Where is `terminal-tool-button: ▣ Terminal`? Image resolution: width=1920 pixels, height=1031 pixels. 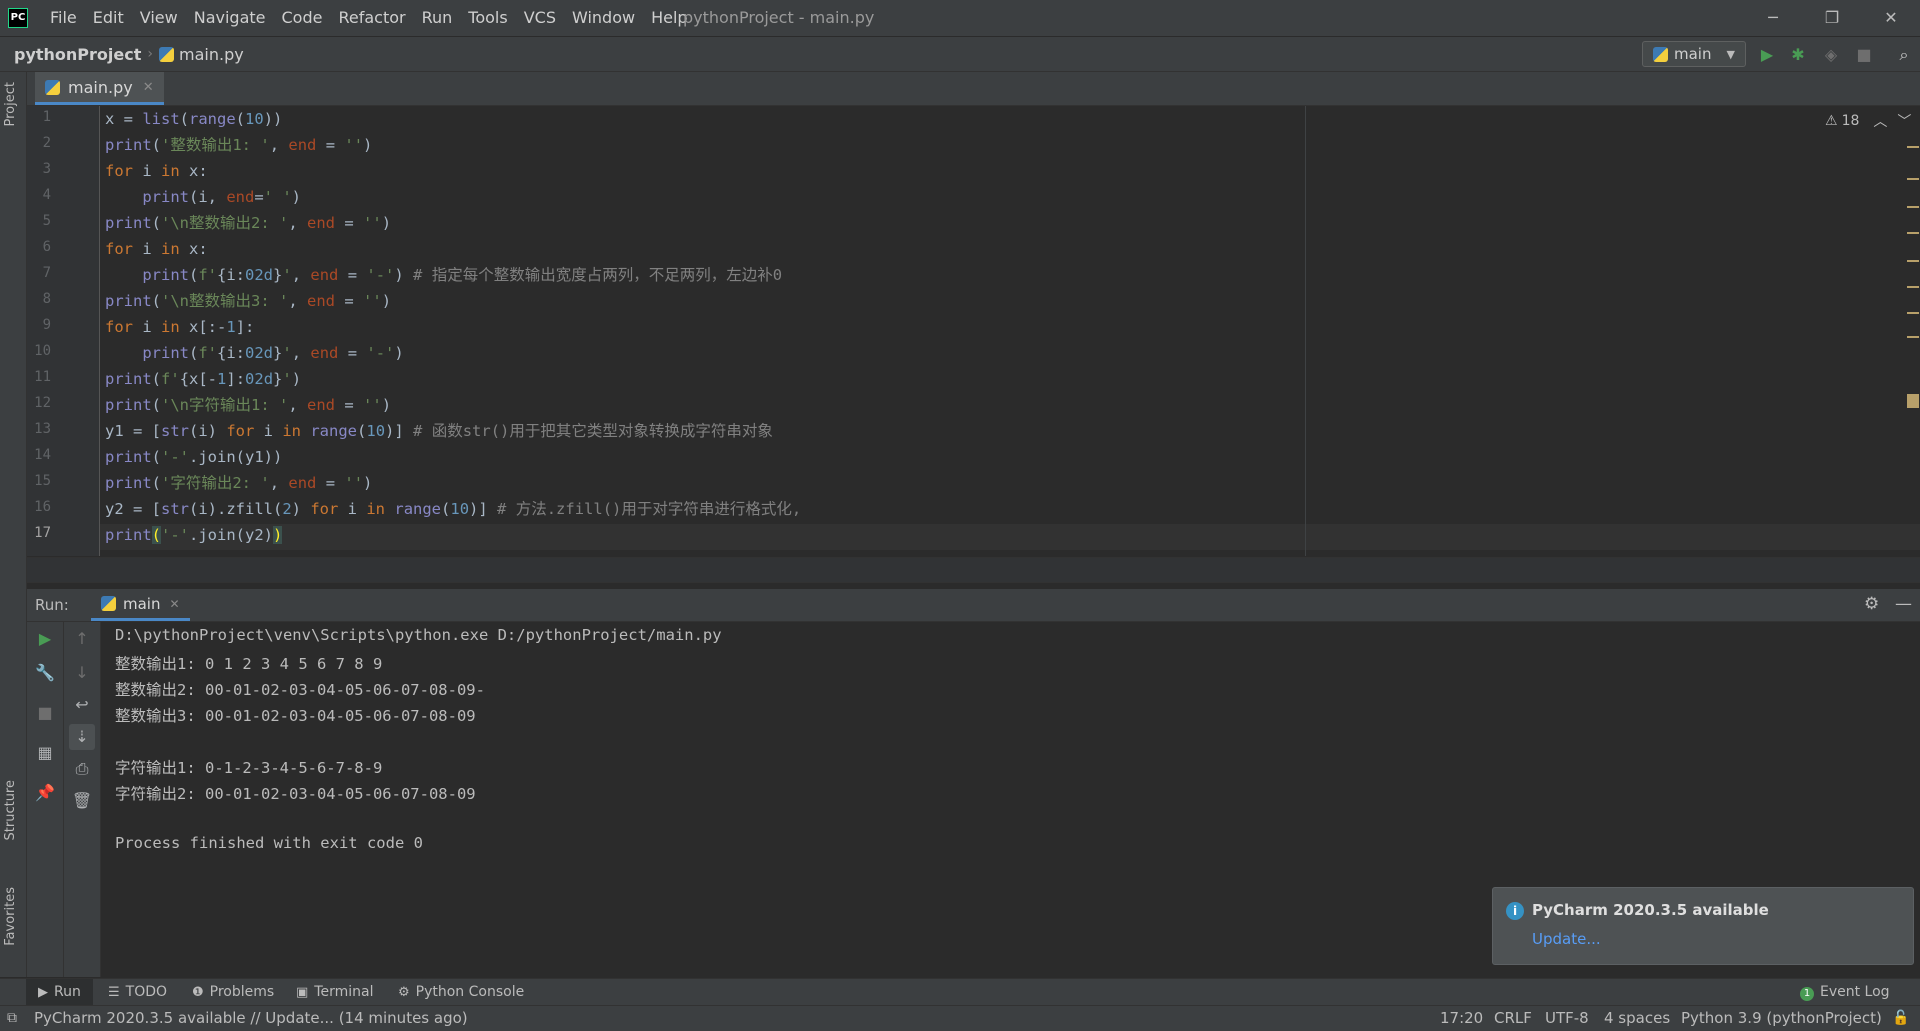
terminal-tool-button: ▣ Terminal is located at coordinates (334, 992).